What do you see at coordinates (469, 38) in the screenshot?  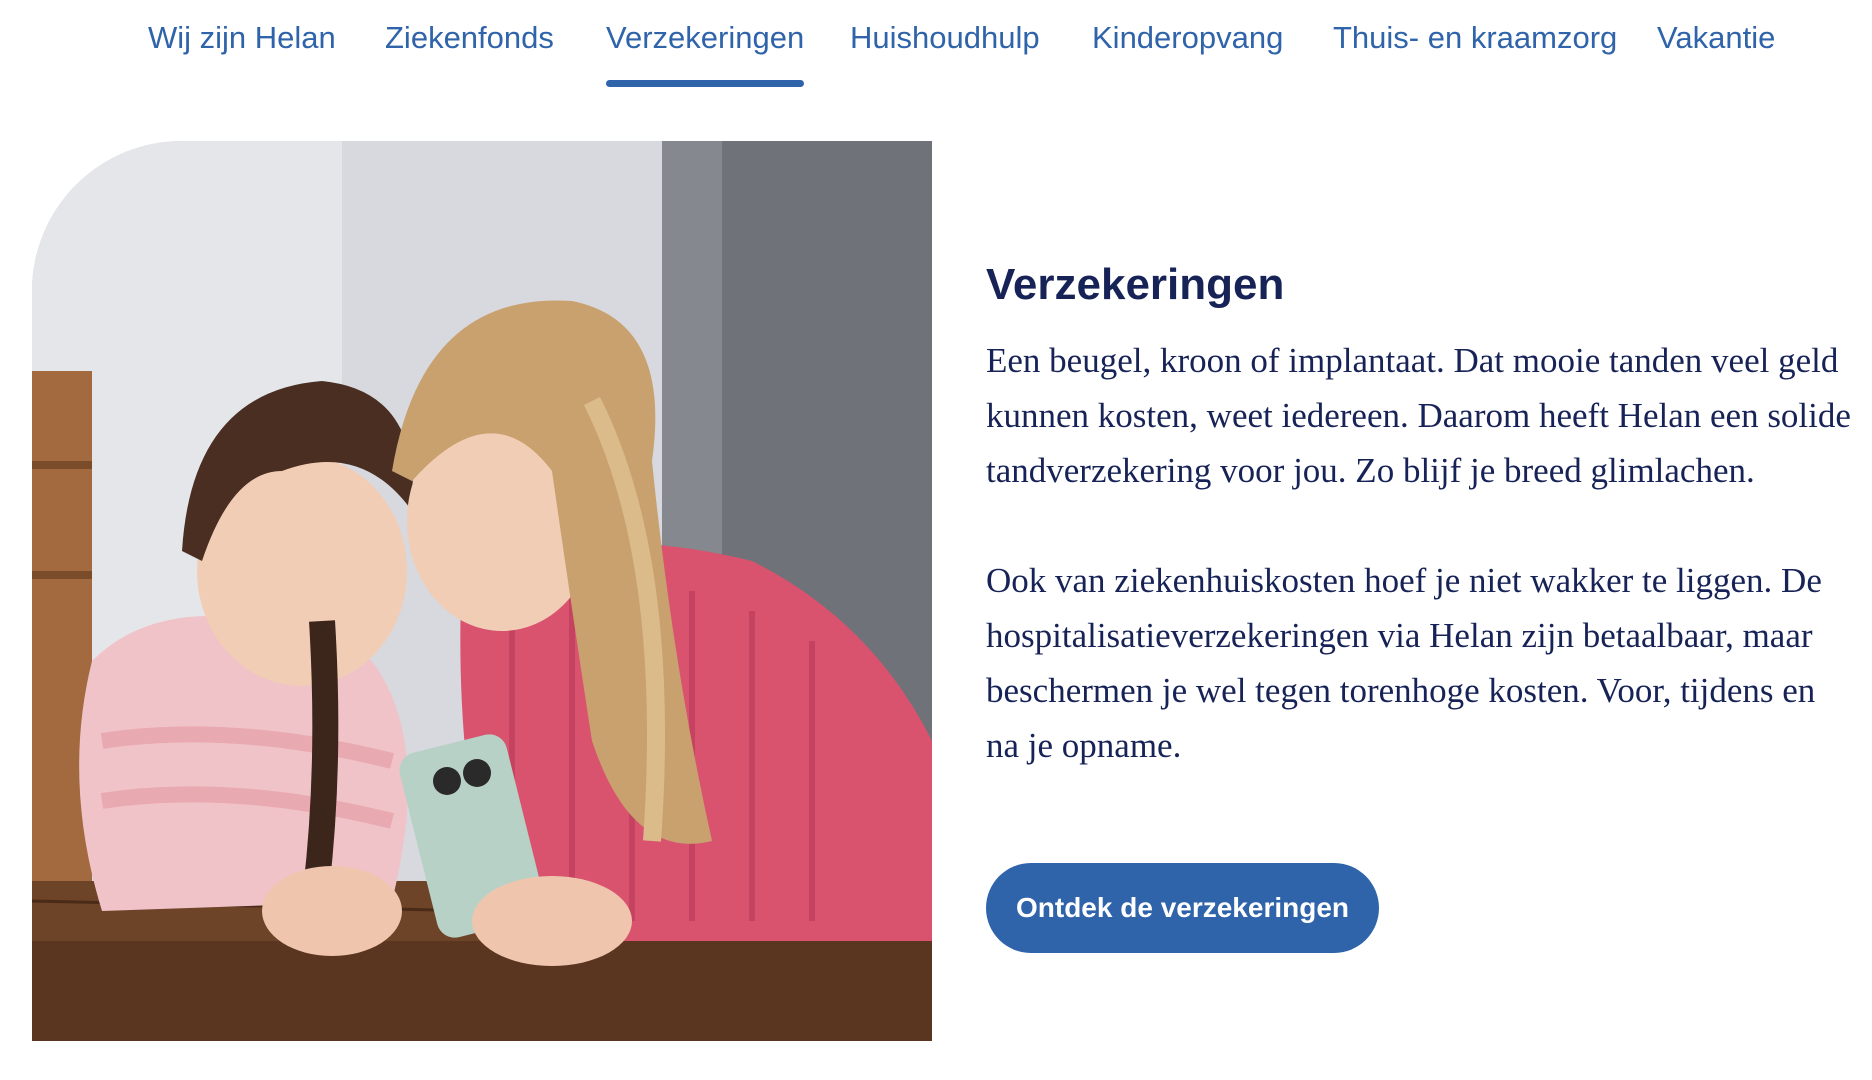 I see `nav-item-ziekenfonds: Ziekenfonds` at bounding box center [469, 38].